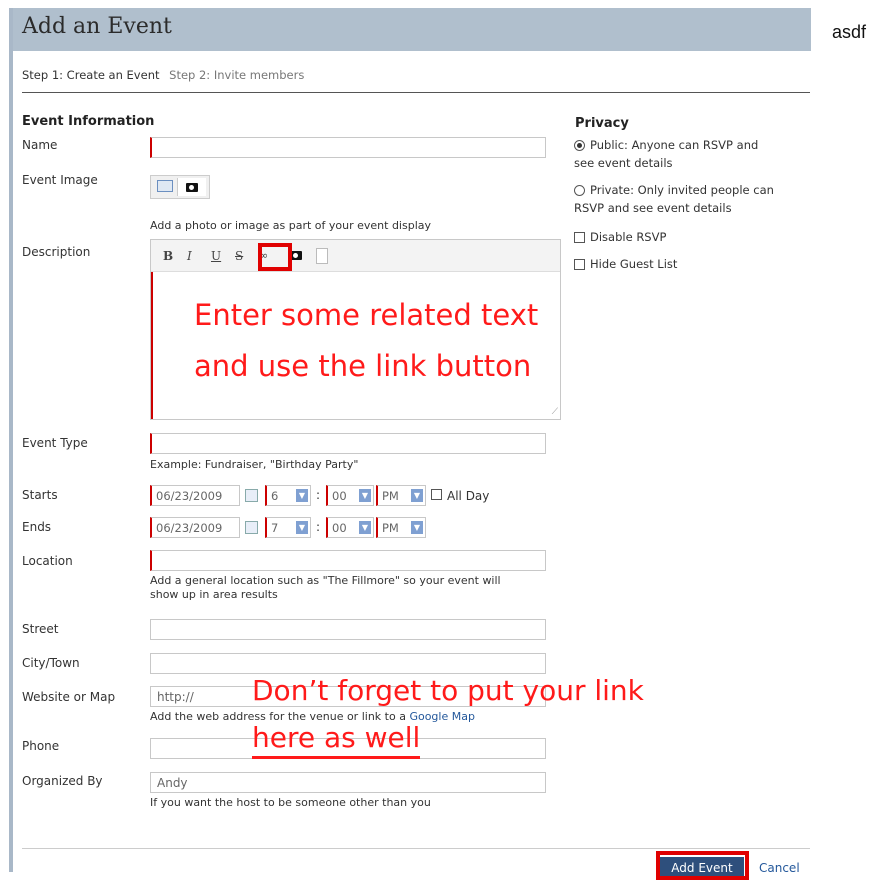 This screenshot has height=880, width=885. I want to click on starts-label: Starts, so click(40, 495).